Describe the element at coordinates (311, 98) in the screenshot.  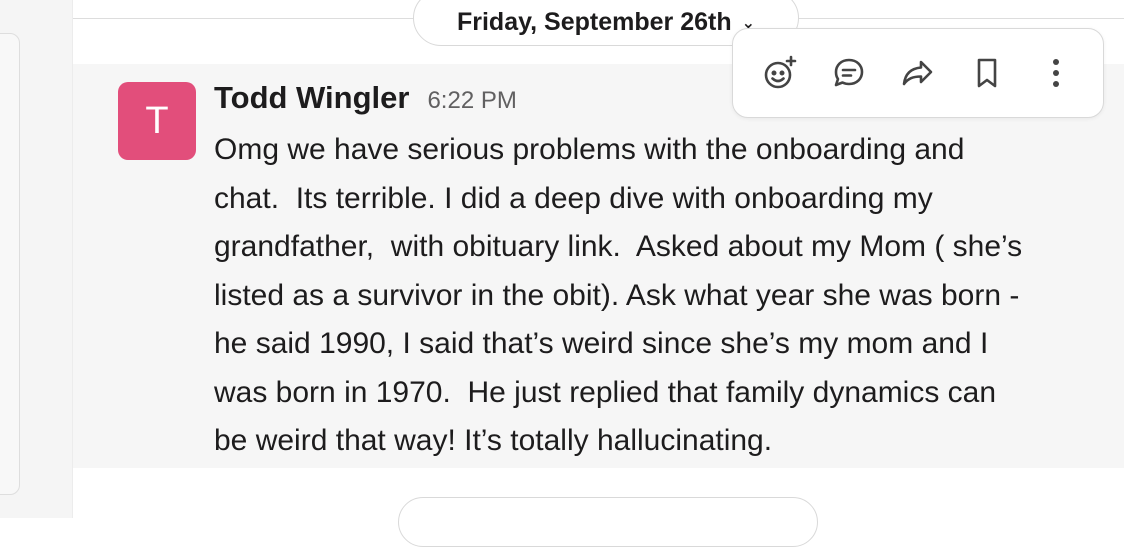
I see `sender-name: Todd Wingler` at that location.